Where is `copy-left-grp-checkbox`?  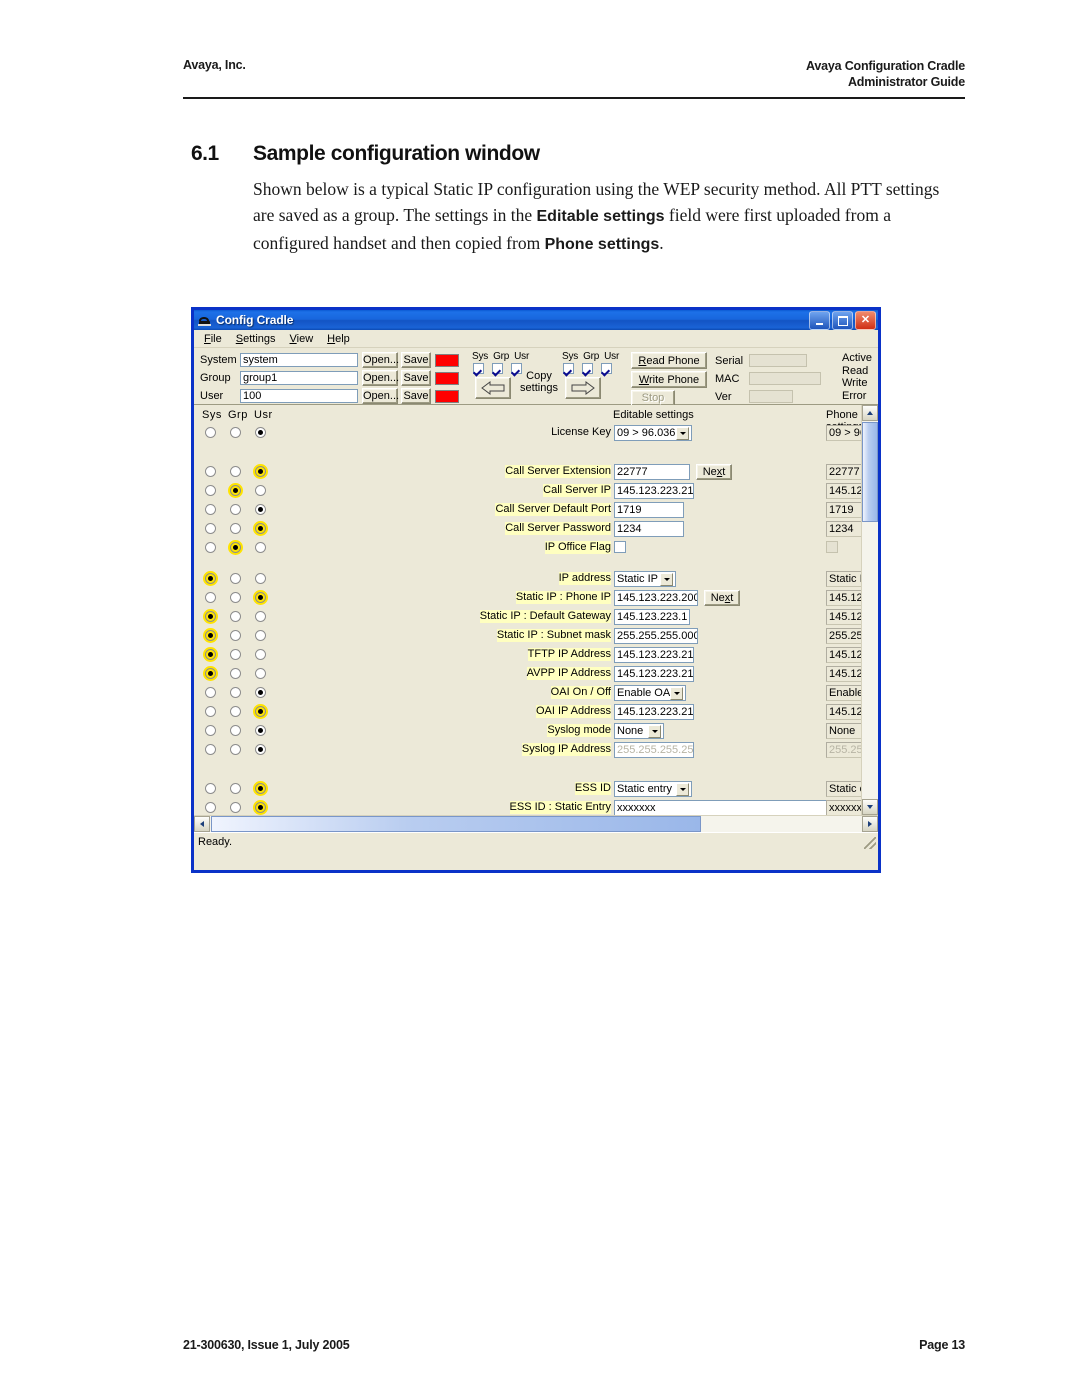 copy-left-grp-checkbox is located at coordinates (497, 368).